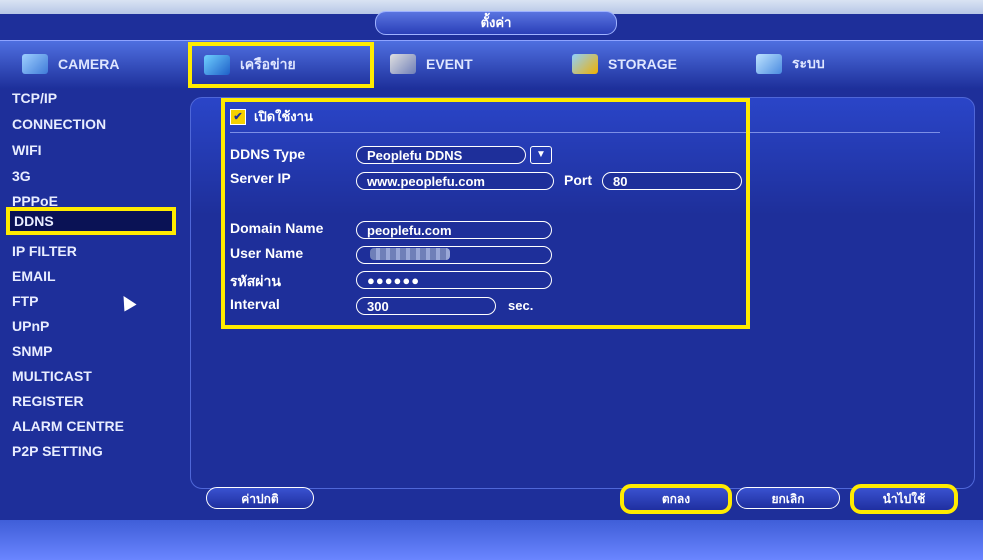  What do you see at coordinates (27, 150) in the screenshot?
I see `sidebar-item-wifi: WIFI` at bounding box center [27, 150].